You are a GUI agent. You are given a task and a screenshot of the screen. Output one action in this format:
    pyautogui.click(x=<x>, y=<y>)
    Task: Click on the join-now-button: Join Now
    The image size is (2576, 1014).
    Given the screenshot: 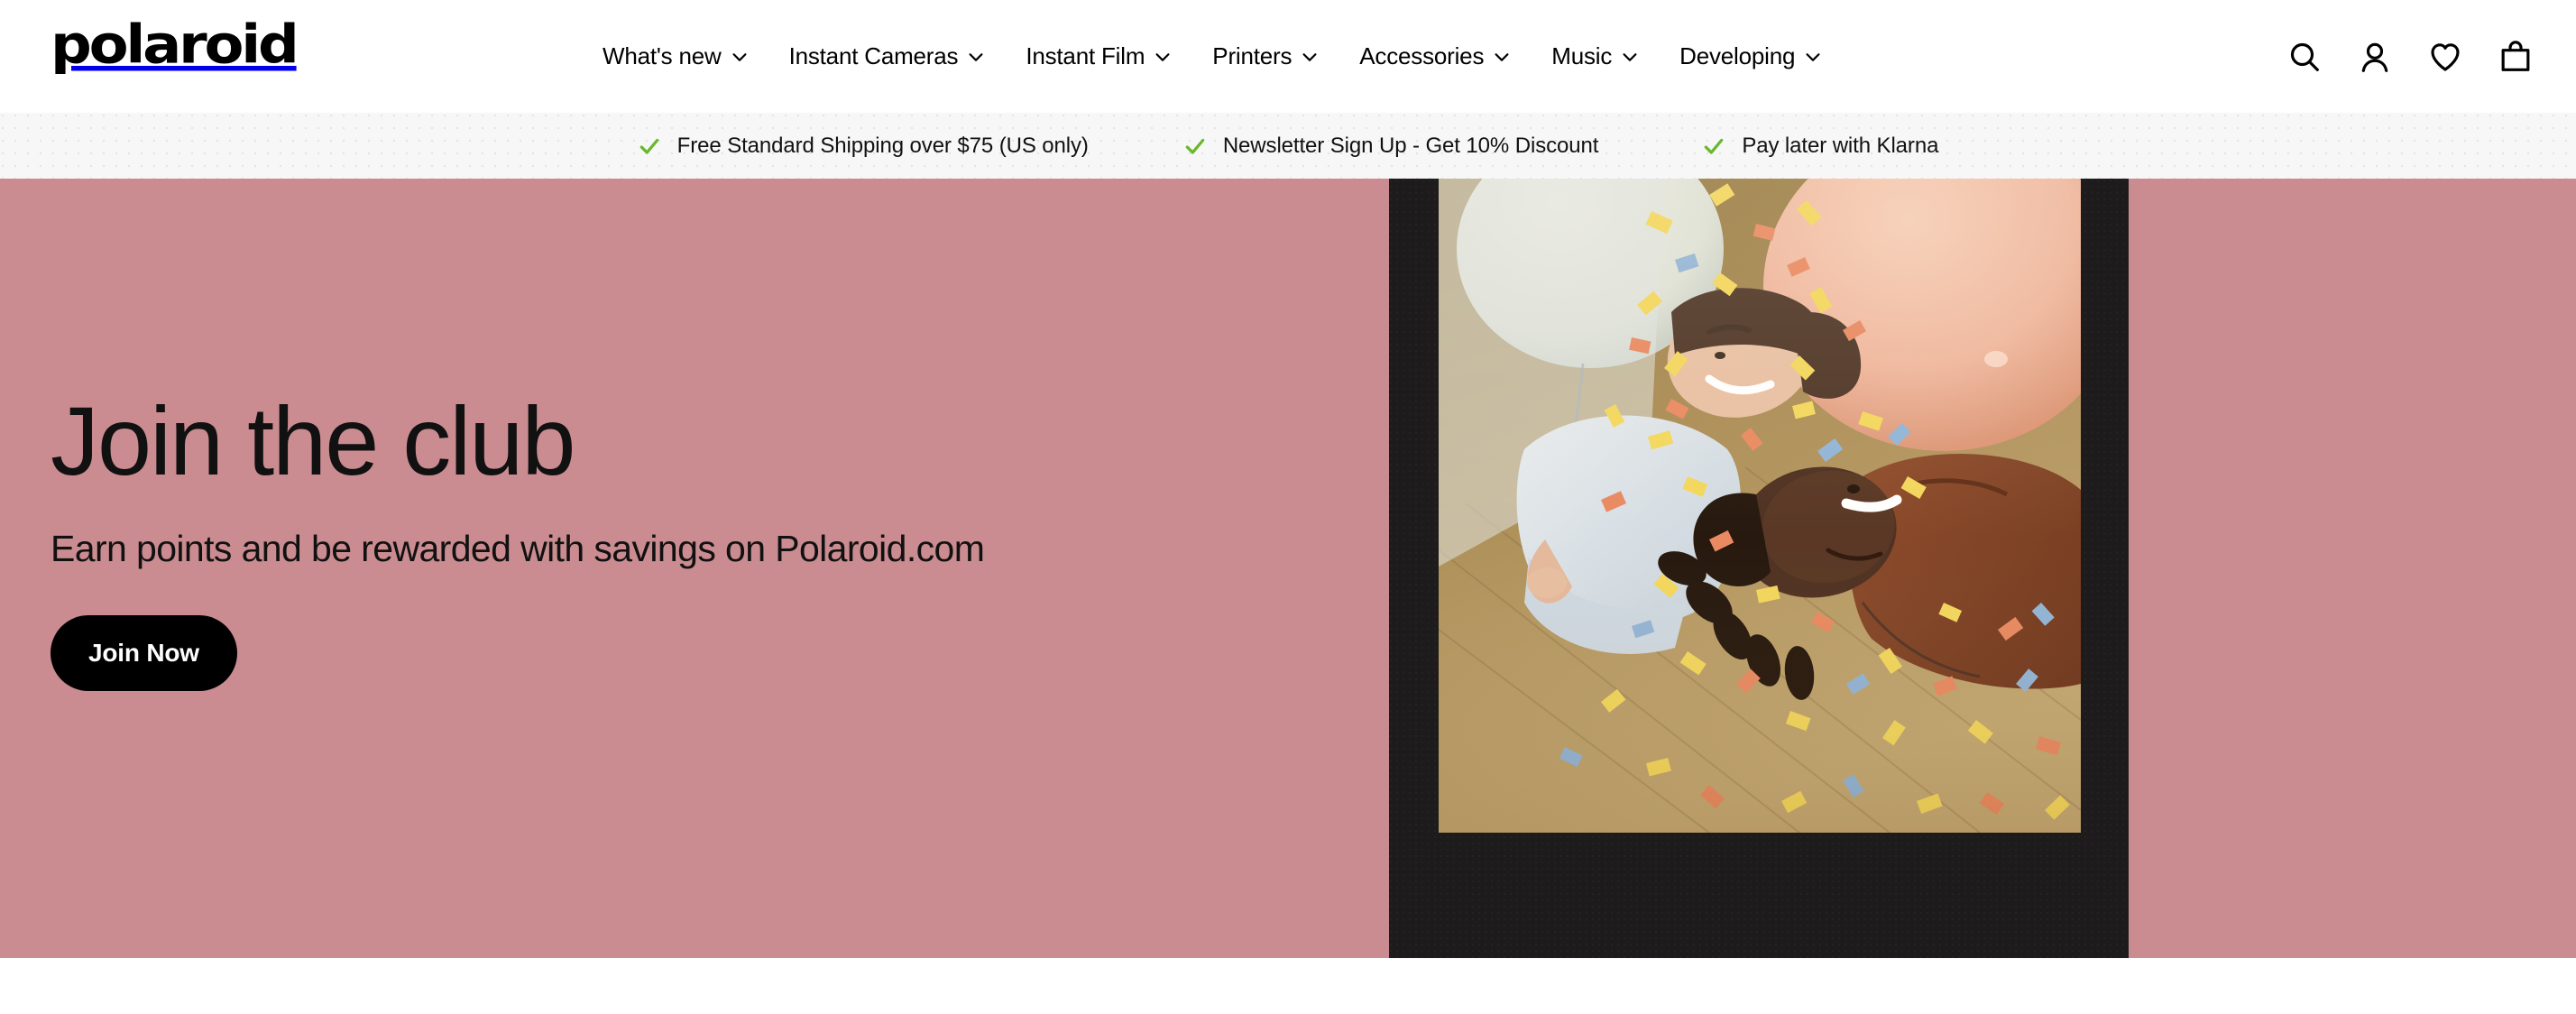 What is the action you would take?
    pyautogui.click(x=144, y=653)
    